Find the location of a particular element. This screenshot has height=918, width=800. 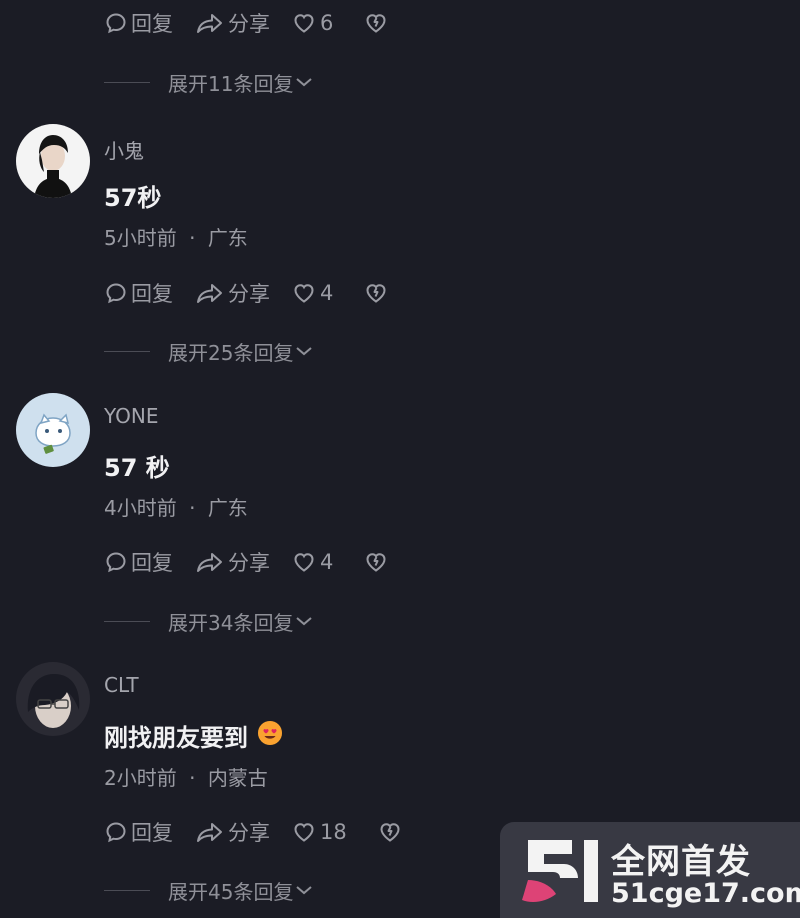

comment-meta: 2小时前 · 内蒙古 is located at coordinates (186, 776).